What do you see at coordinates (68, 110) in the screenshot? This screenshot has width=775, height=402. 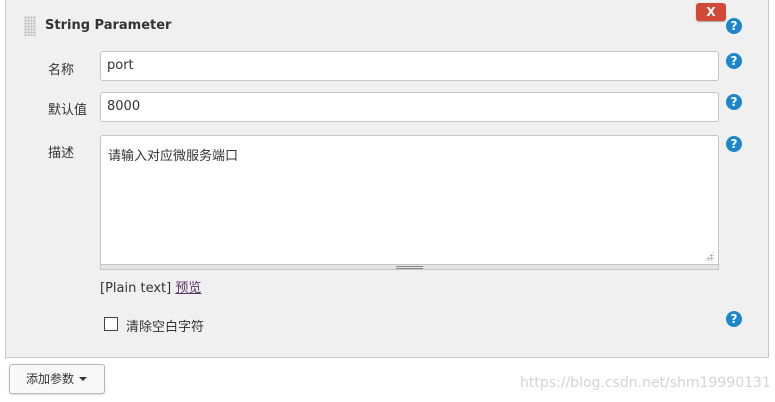 I see `default-value-label: 默认值` at bounding box center [68, 110].